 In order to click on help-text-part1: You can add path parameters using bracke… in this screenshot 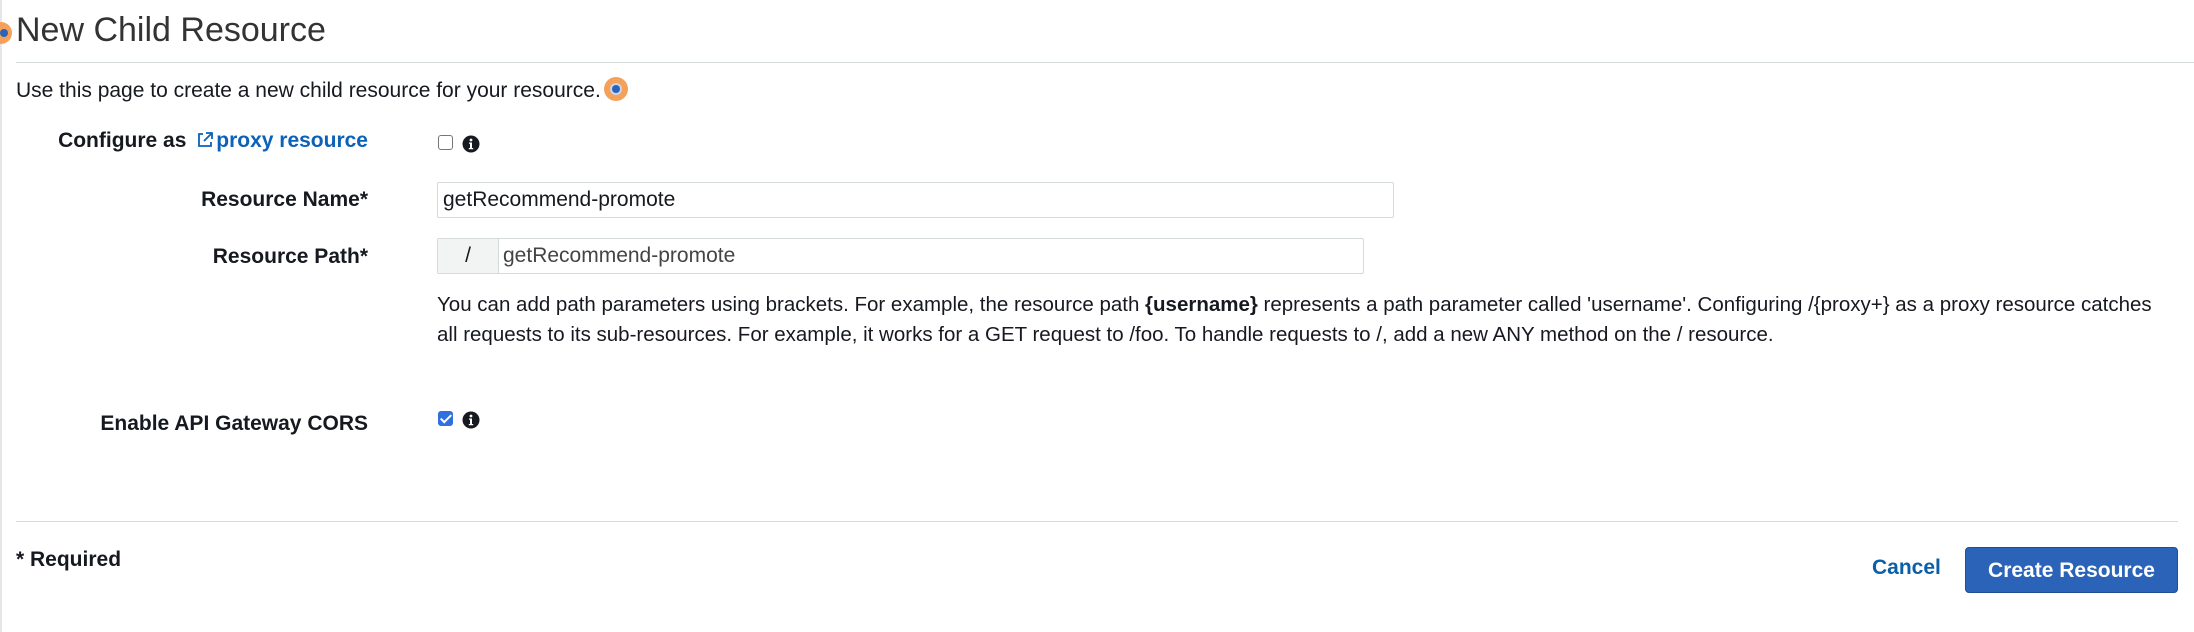, I will do `click(791, 304)`.